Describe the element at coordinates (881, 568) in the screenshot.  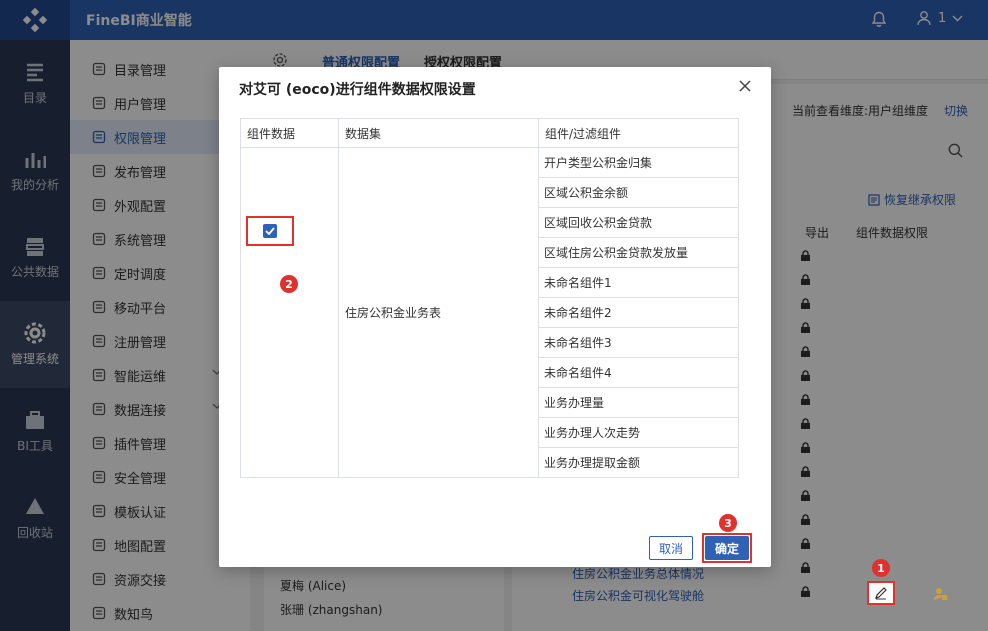
I see `step-badge-1: 1` at that location.